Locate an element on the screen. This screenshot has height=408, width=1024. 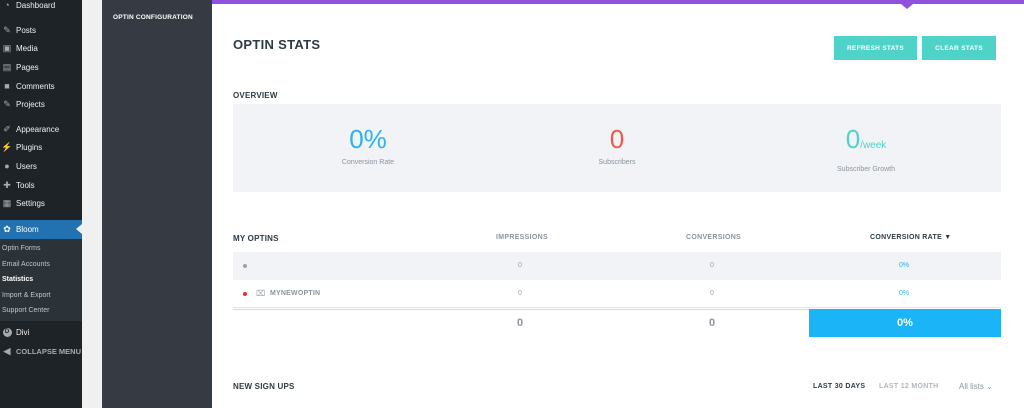
menu-label: Plugins is located at coordinates (29, 147).